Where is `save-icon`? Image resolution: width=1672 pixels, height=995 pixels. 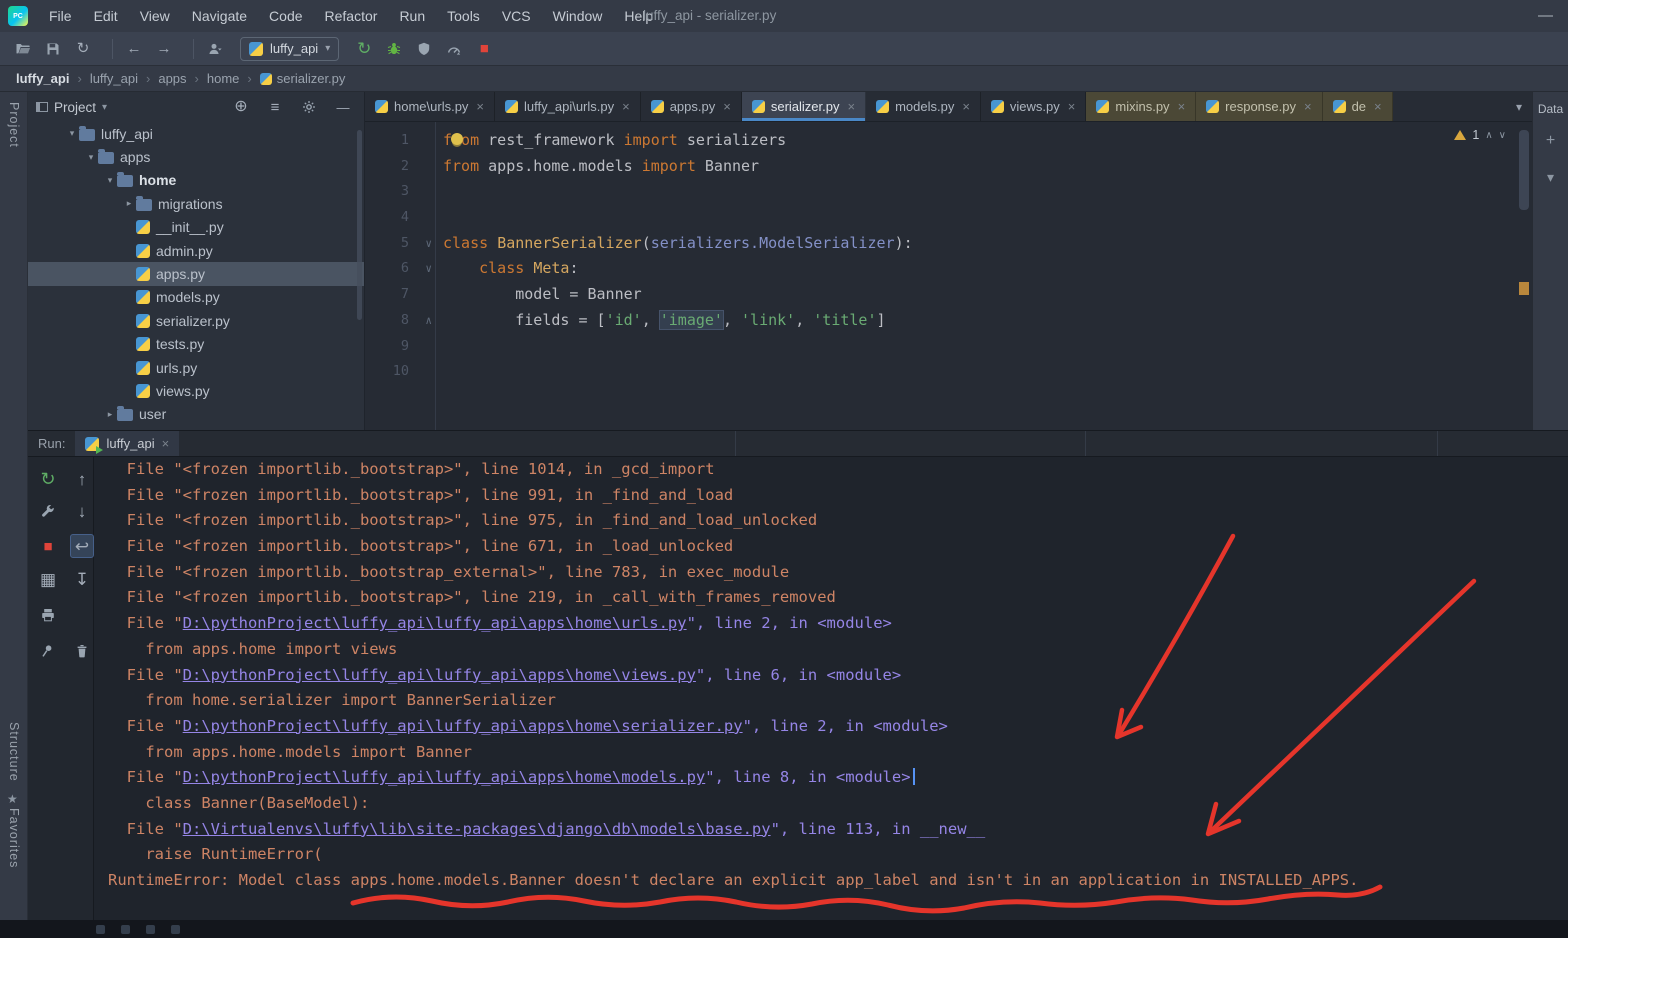
save-icon is located at coordinates (53, 49).